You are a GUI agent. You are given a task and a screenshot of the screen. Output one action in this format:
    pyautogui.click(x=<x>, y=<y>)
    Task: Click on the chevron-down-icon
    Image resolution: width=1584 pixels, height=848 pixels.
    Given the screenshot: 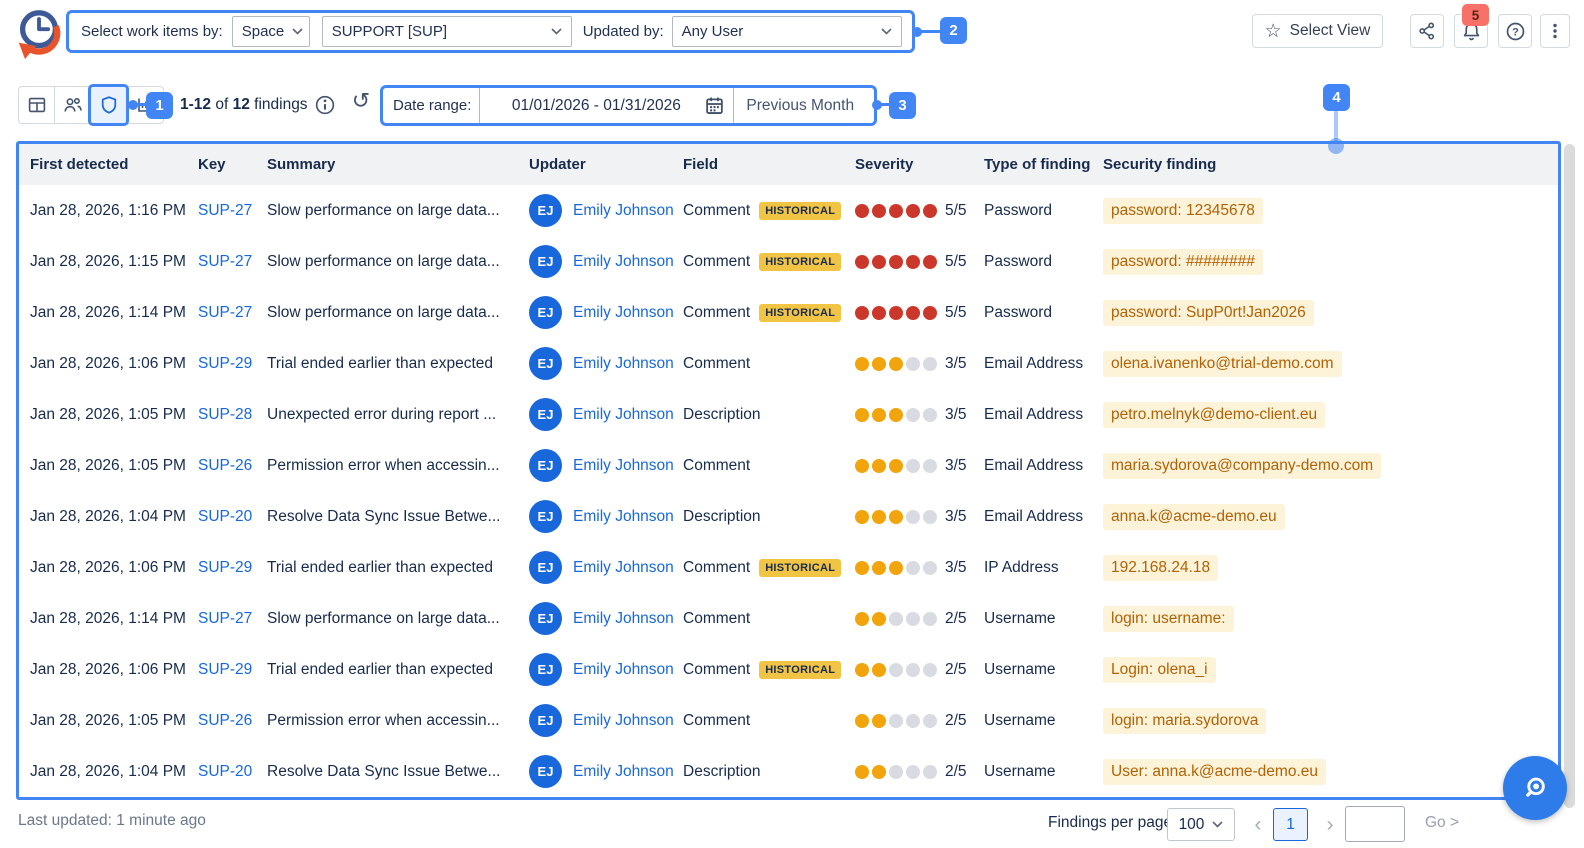 What is the action you would take?
    pyautogui.click(x=556, y=31)
    